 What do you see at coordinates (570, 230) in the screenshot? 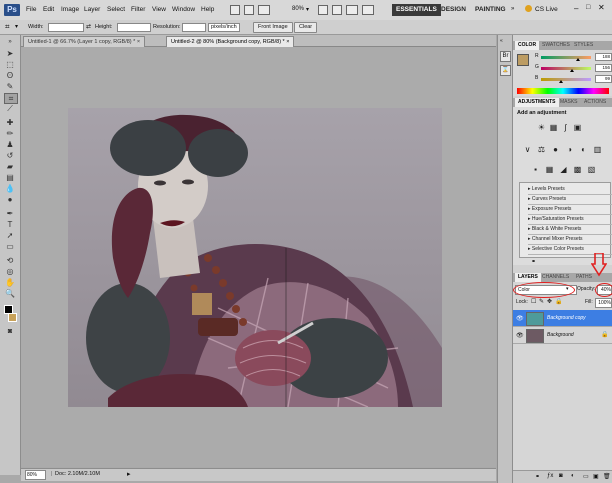
I see `preset-black-white: ▸ Black & White Presets` at bounding box center [570, 230].